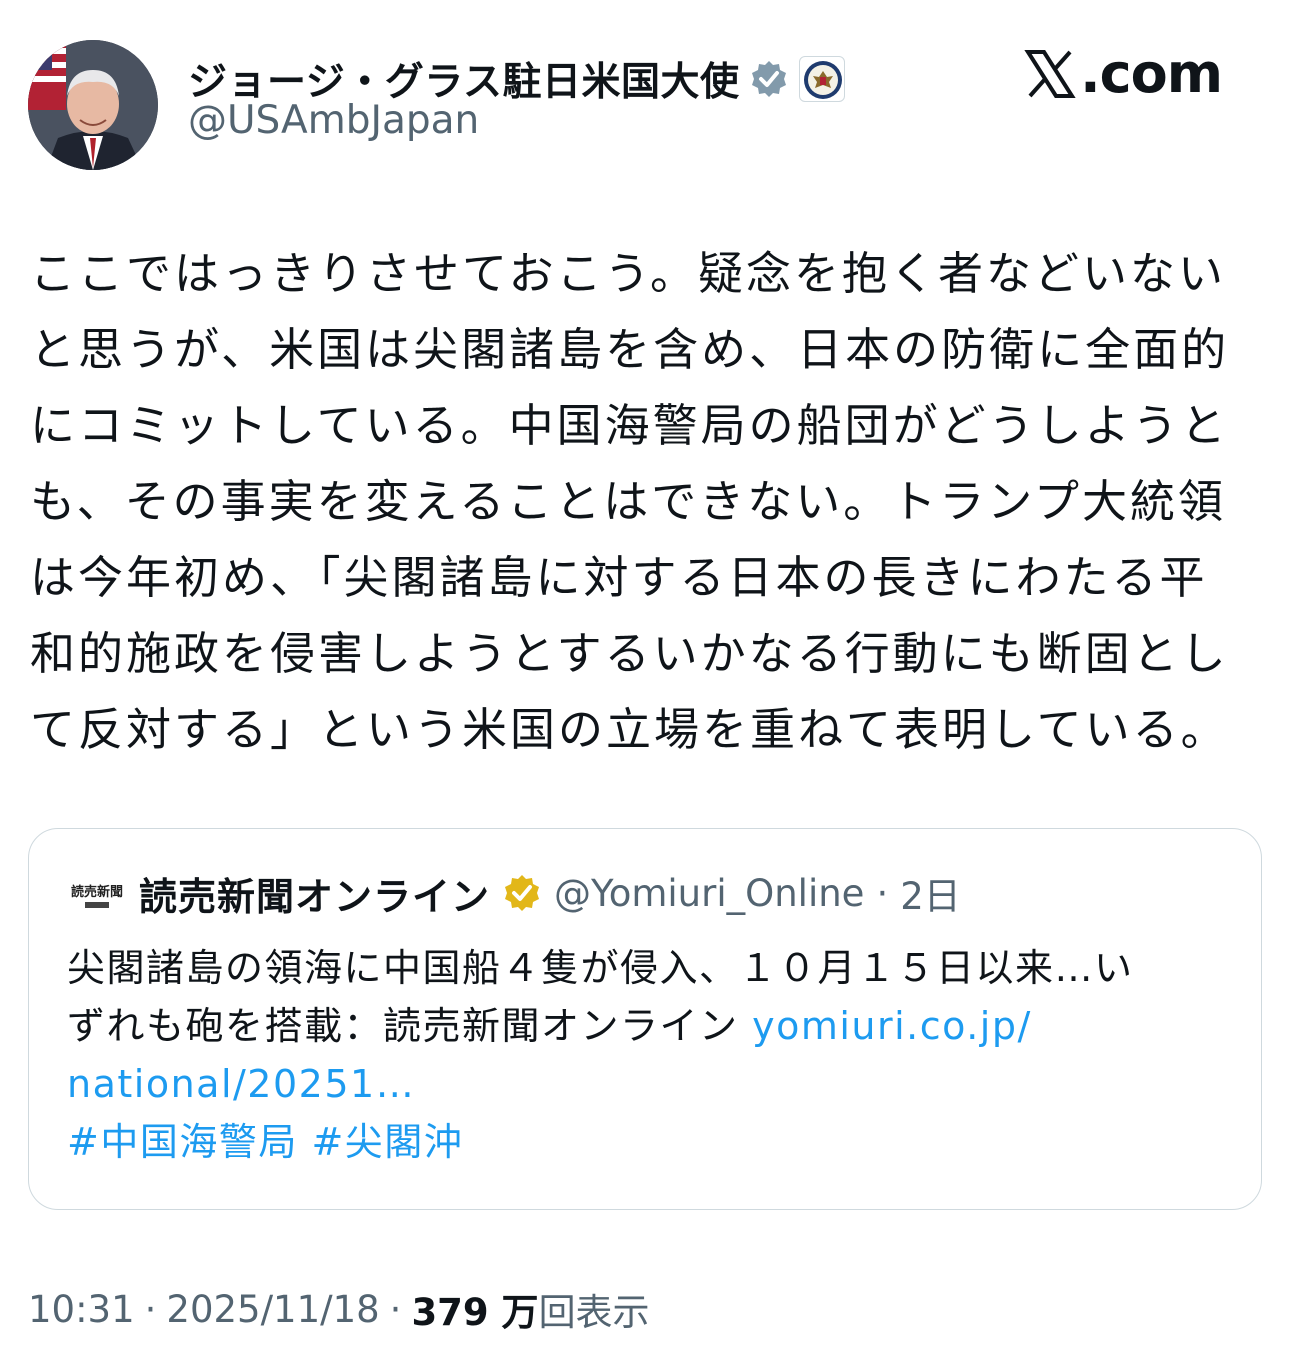 Image resolution: width=1290 pixels, height=1360 pixels. What do you see at coordinates (81, 1309) in the screenshot?
I see `tweet-time: 10:31` at bounding box center [81, 1309].